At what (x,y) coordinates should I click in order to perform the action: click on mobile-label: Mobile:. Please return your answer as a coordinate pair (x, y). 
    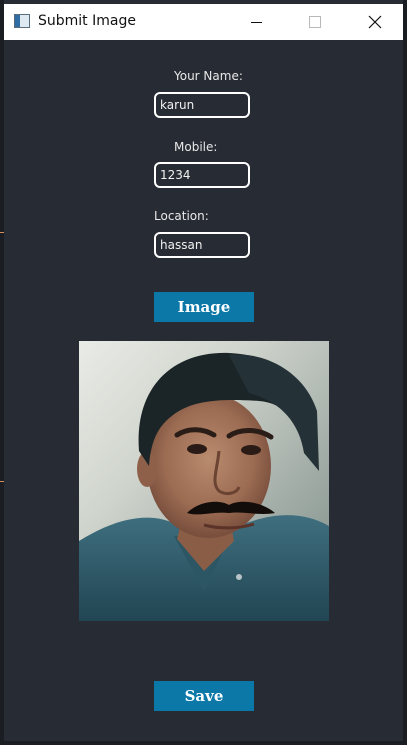
    Looking at the image, I should click on (196, 147).